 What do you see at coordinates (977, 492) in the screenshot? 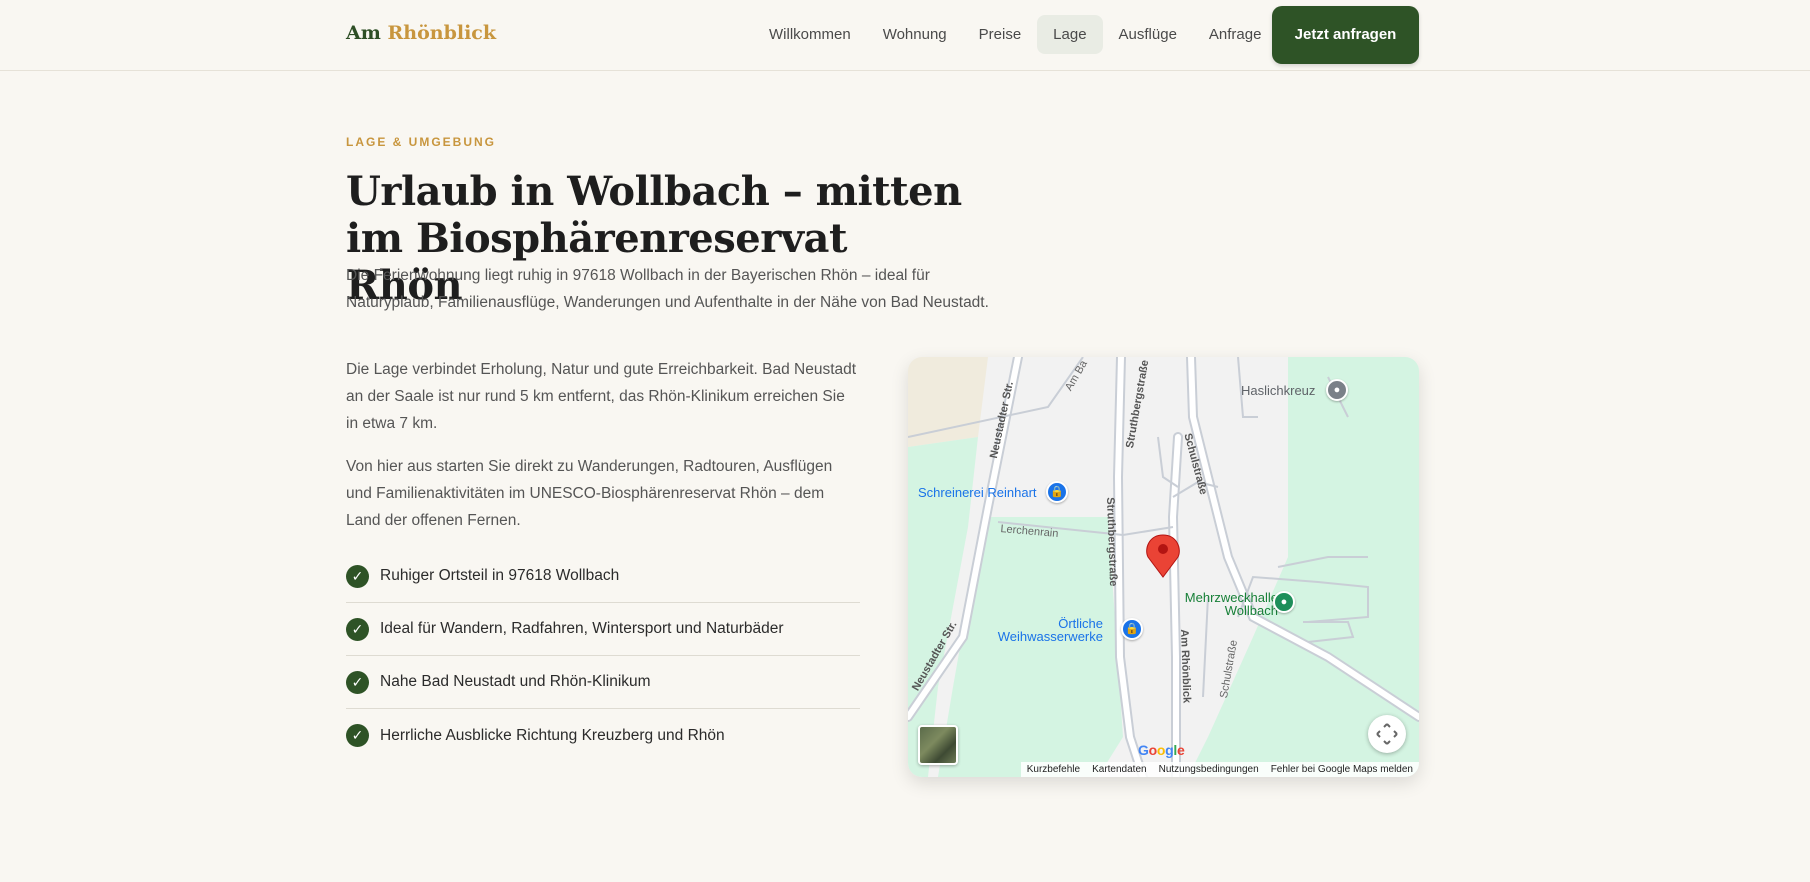
I see `poi-label: Schreinerei Reinhart` at bounding box center [977, 492].